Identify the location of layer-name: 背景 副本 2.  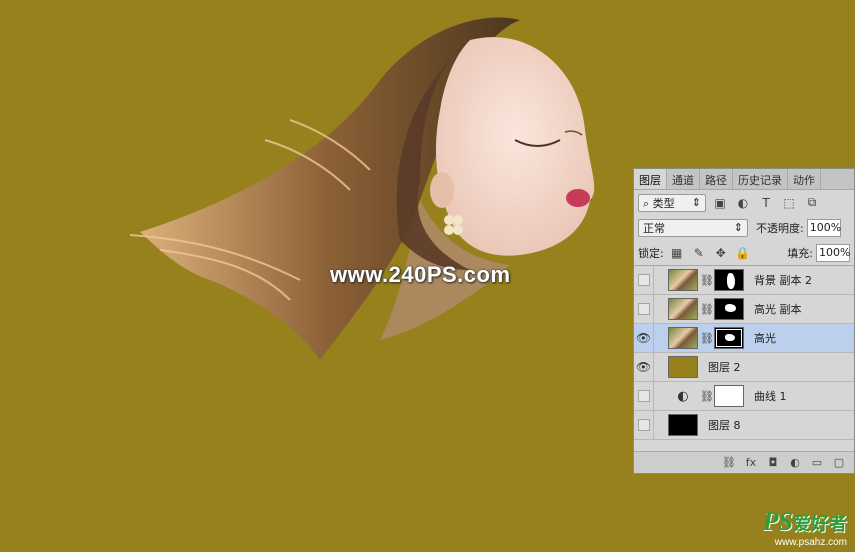
(783, 280).